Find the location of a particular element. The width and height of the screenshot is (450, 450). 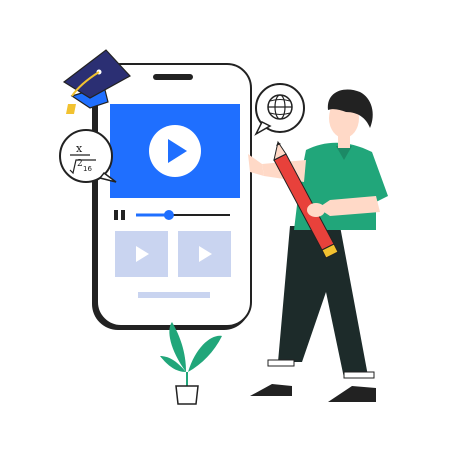

math-root-value: 16 is located at coordinates (87, 169).